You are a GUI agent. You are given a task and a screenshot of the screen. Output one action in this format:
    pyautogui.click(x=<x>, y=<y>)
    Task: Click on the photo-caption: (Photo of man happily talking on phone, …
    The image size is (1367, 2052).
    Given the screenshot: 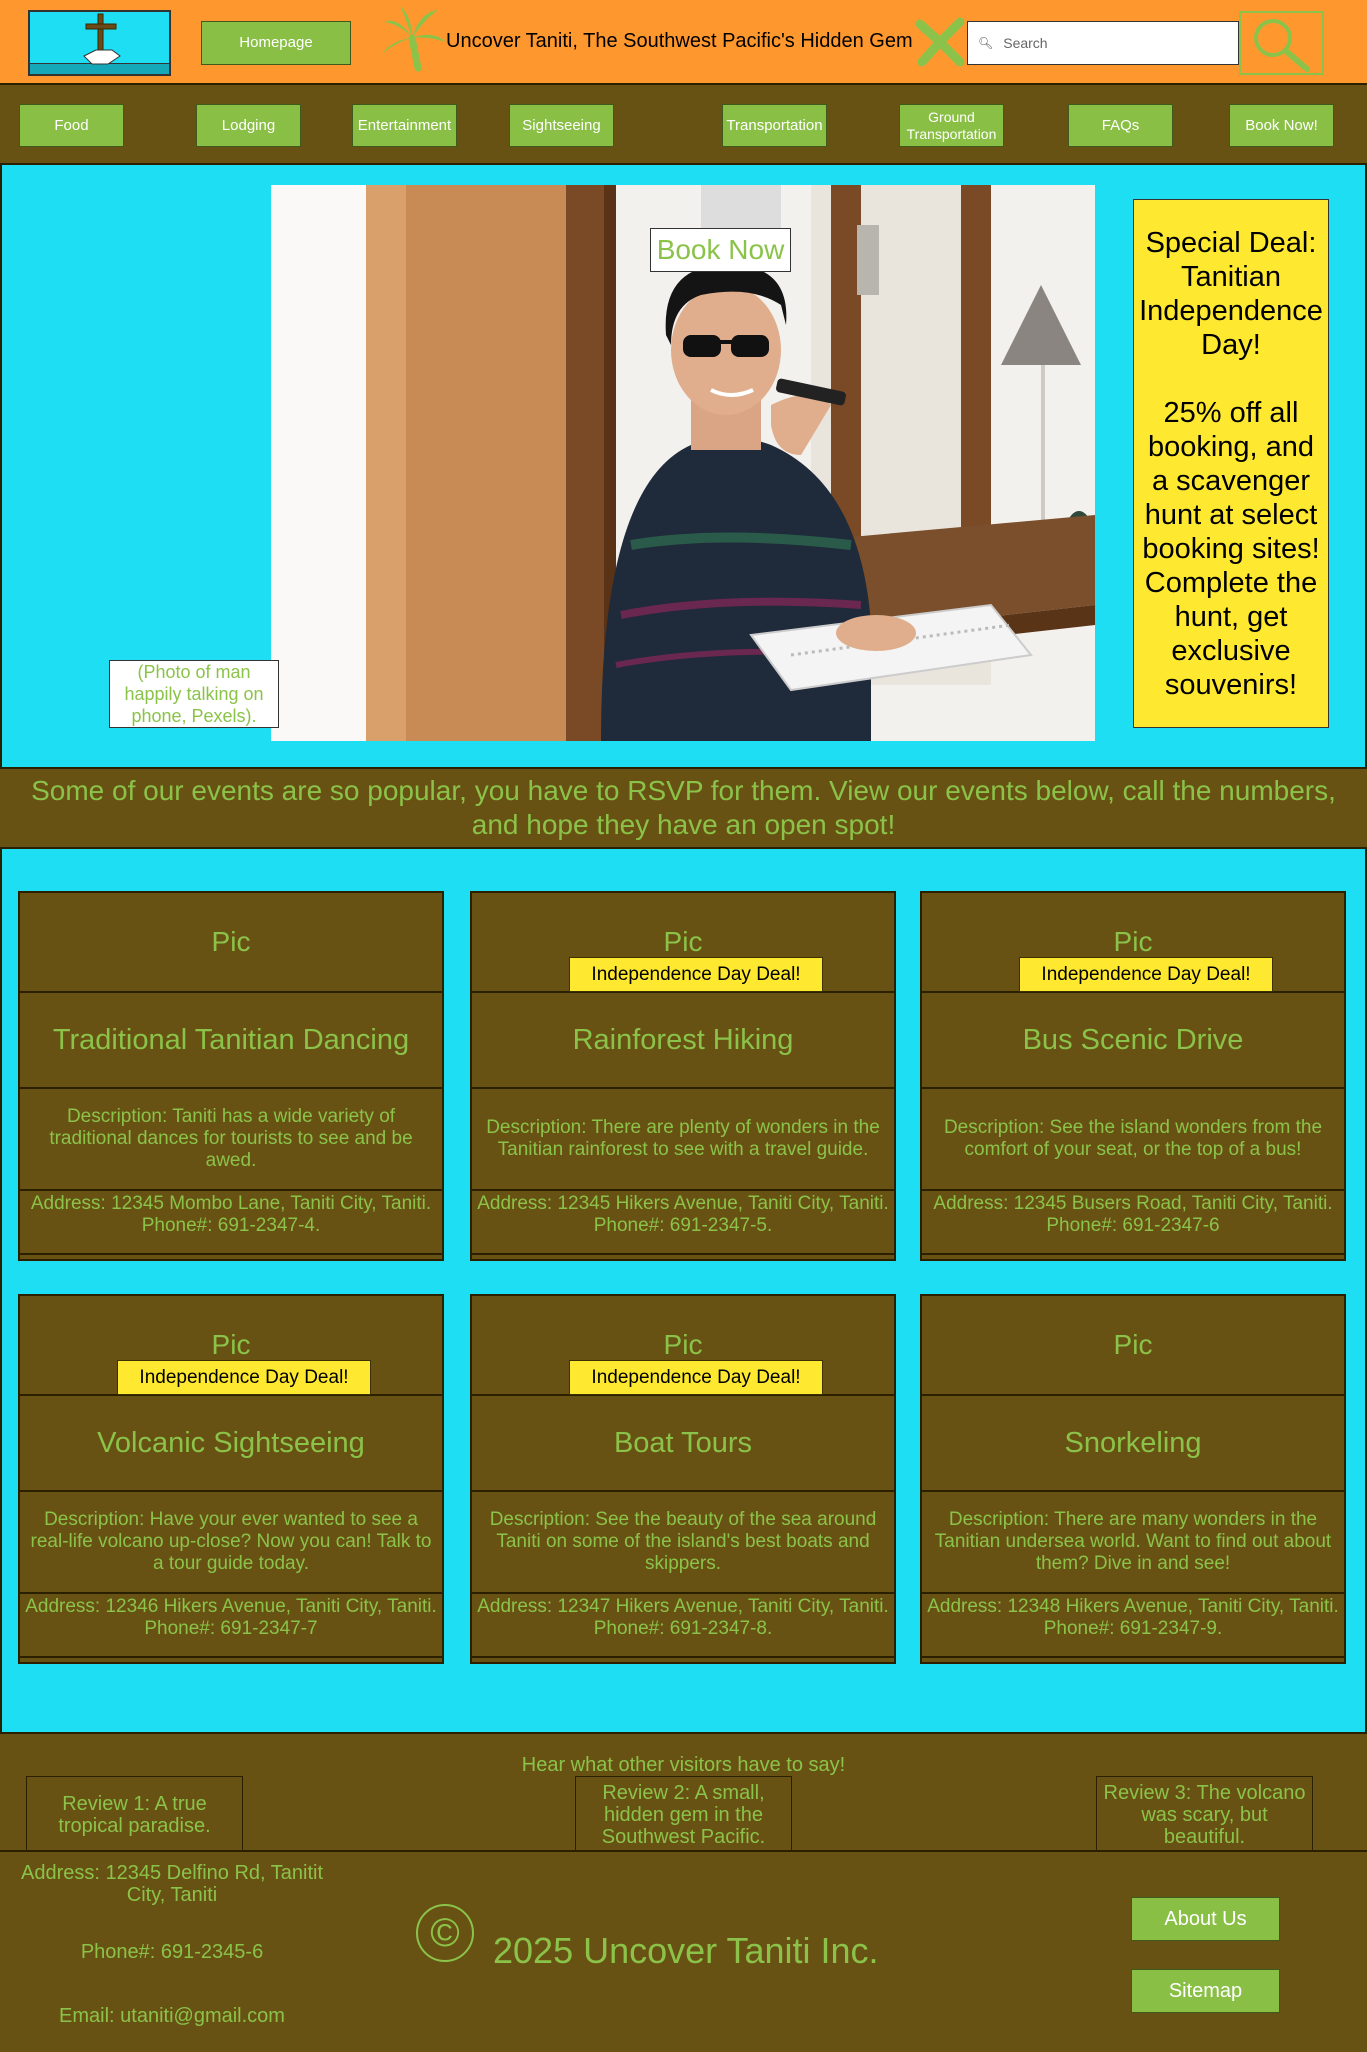 What is the action you would take?
    pyautogui.click(x=194, y=694)
    